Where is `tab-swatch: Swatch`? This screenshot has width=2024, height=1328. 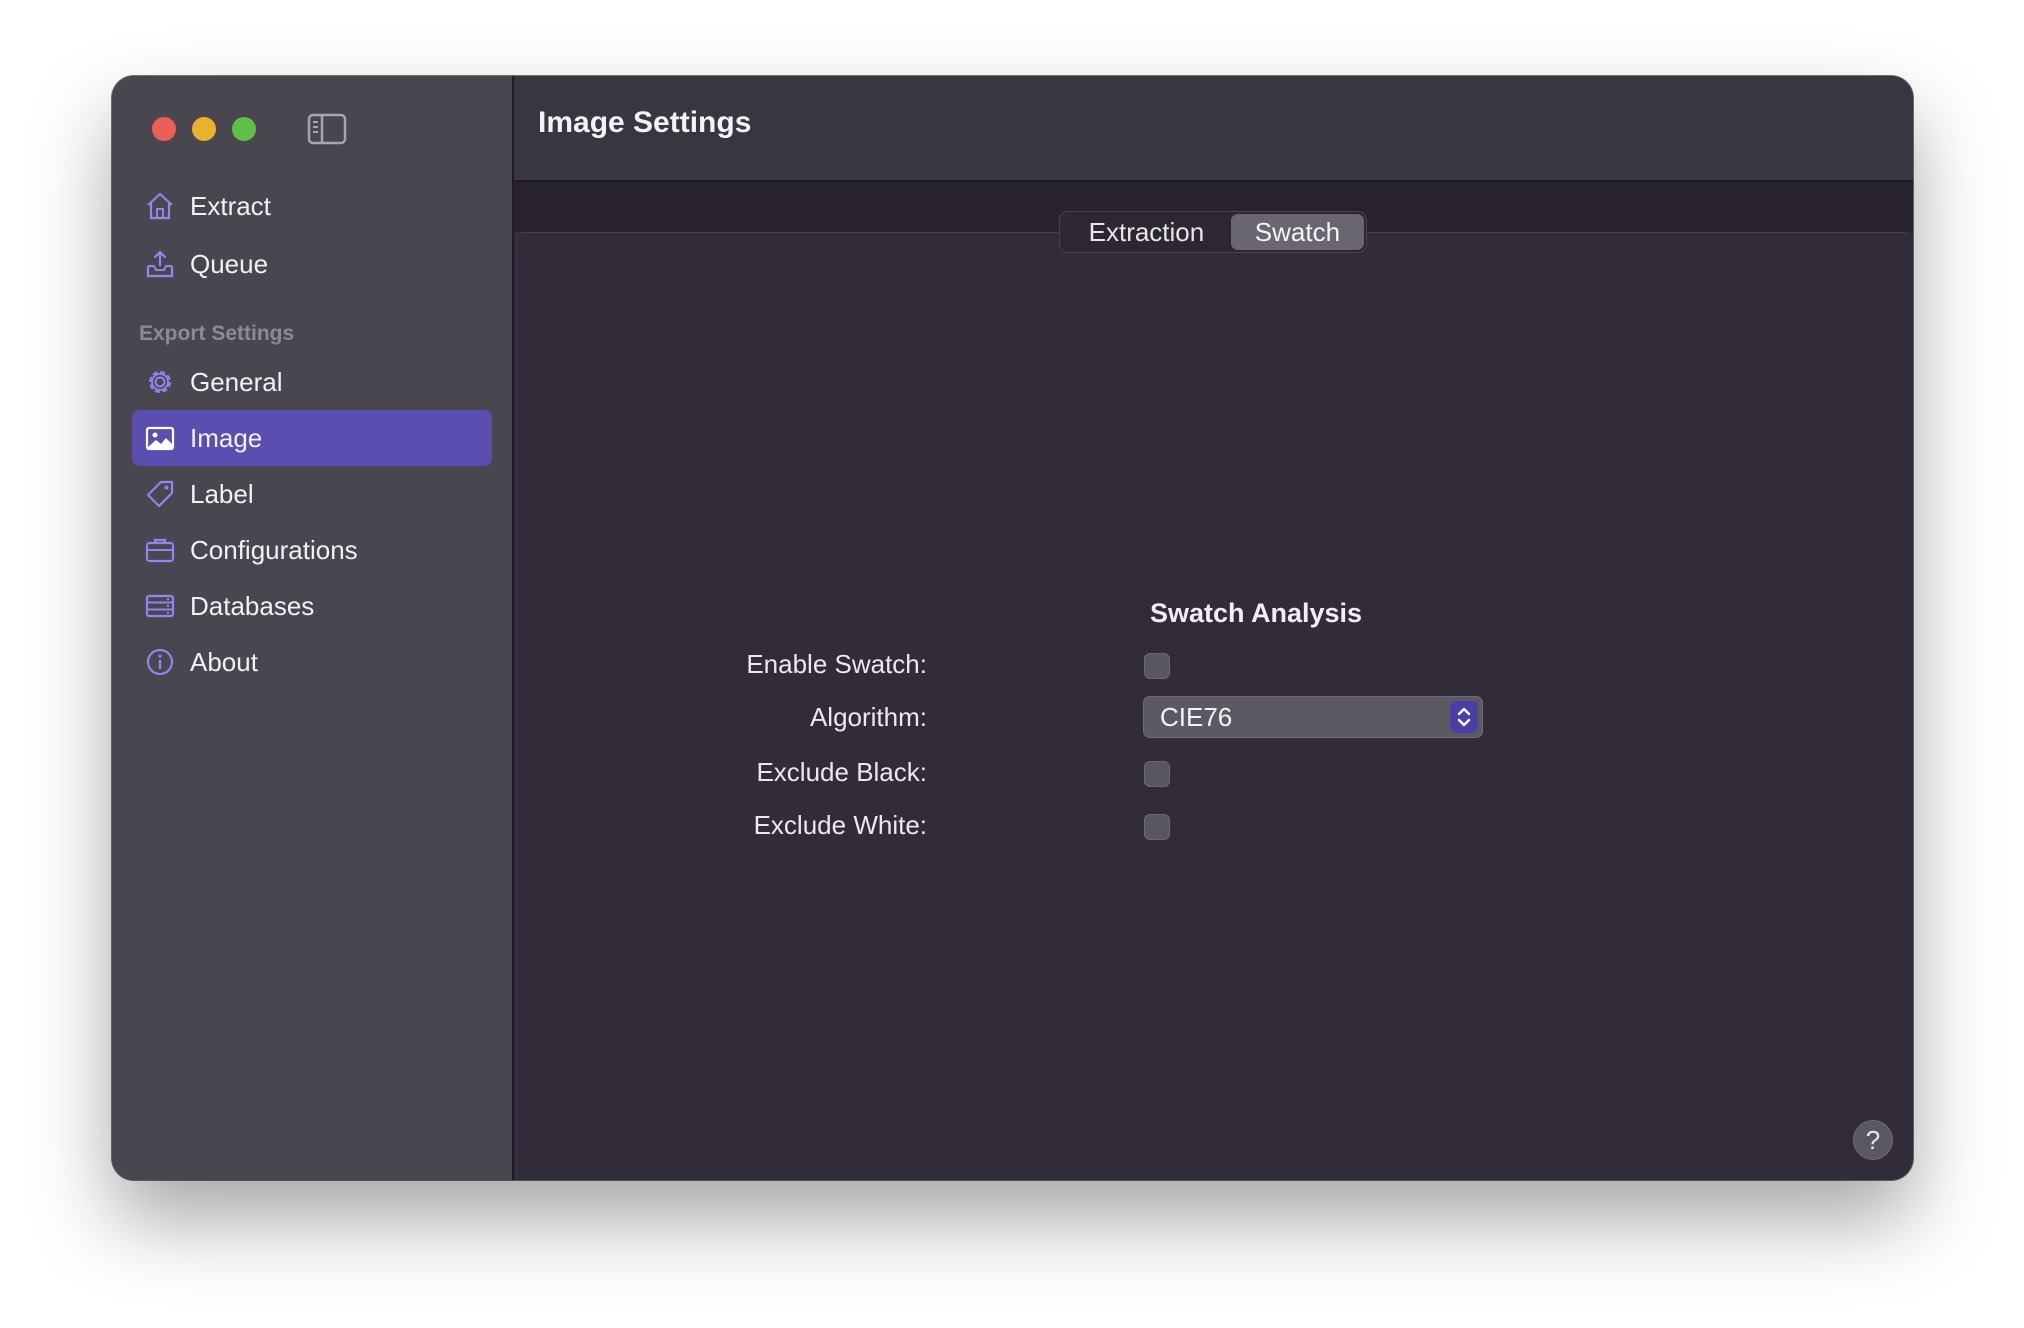
tab-swatch: Swatch is located at coordinates (1297, 232).